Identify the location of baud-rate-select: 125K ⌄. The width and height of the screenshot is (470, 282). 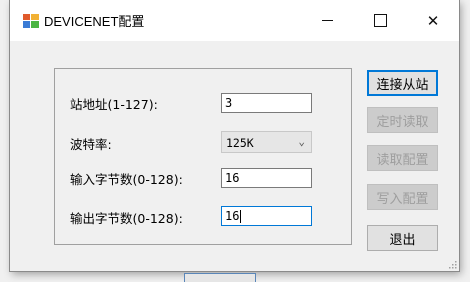
(266, 142).